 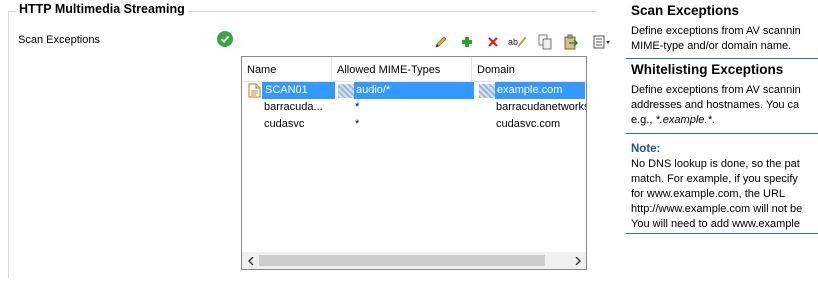 What do you see at coordinates (493, 42) in the screenshot?
I see `delete-icon` at bounding box center [493, 42].